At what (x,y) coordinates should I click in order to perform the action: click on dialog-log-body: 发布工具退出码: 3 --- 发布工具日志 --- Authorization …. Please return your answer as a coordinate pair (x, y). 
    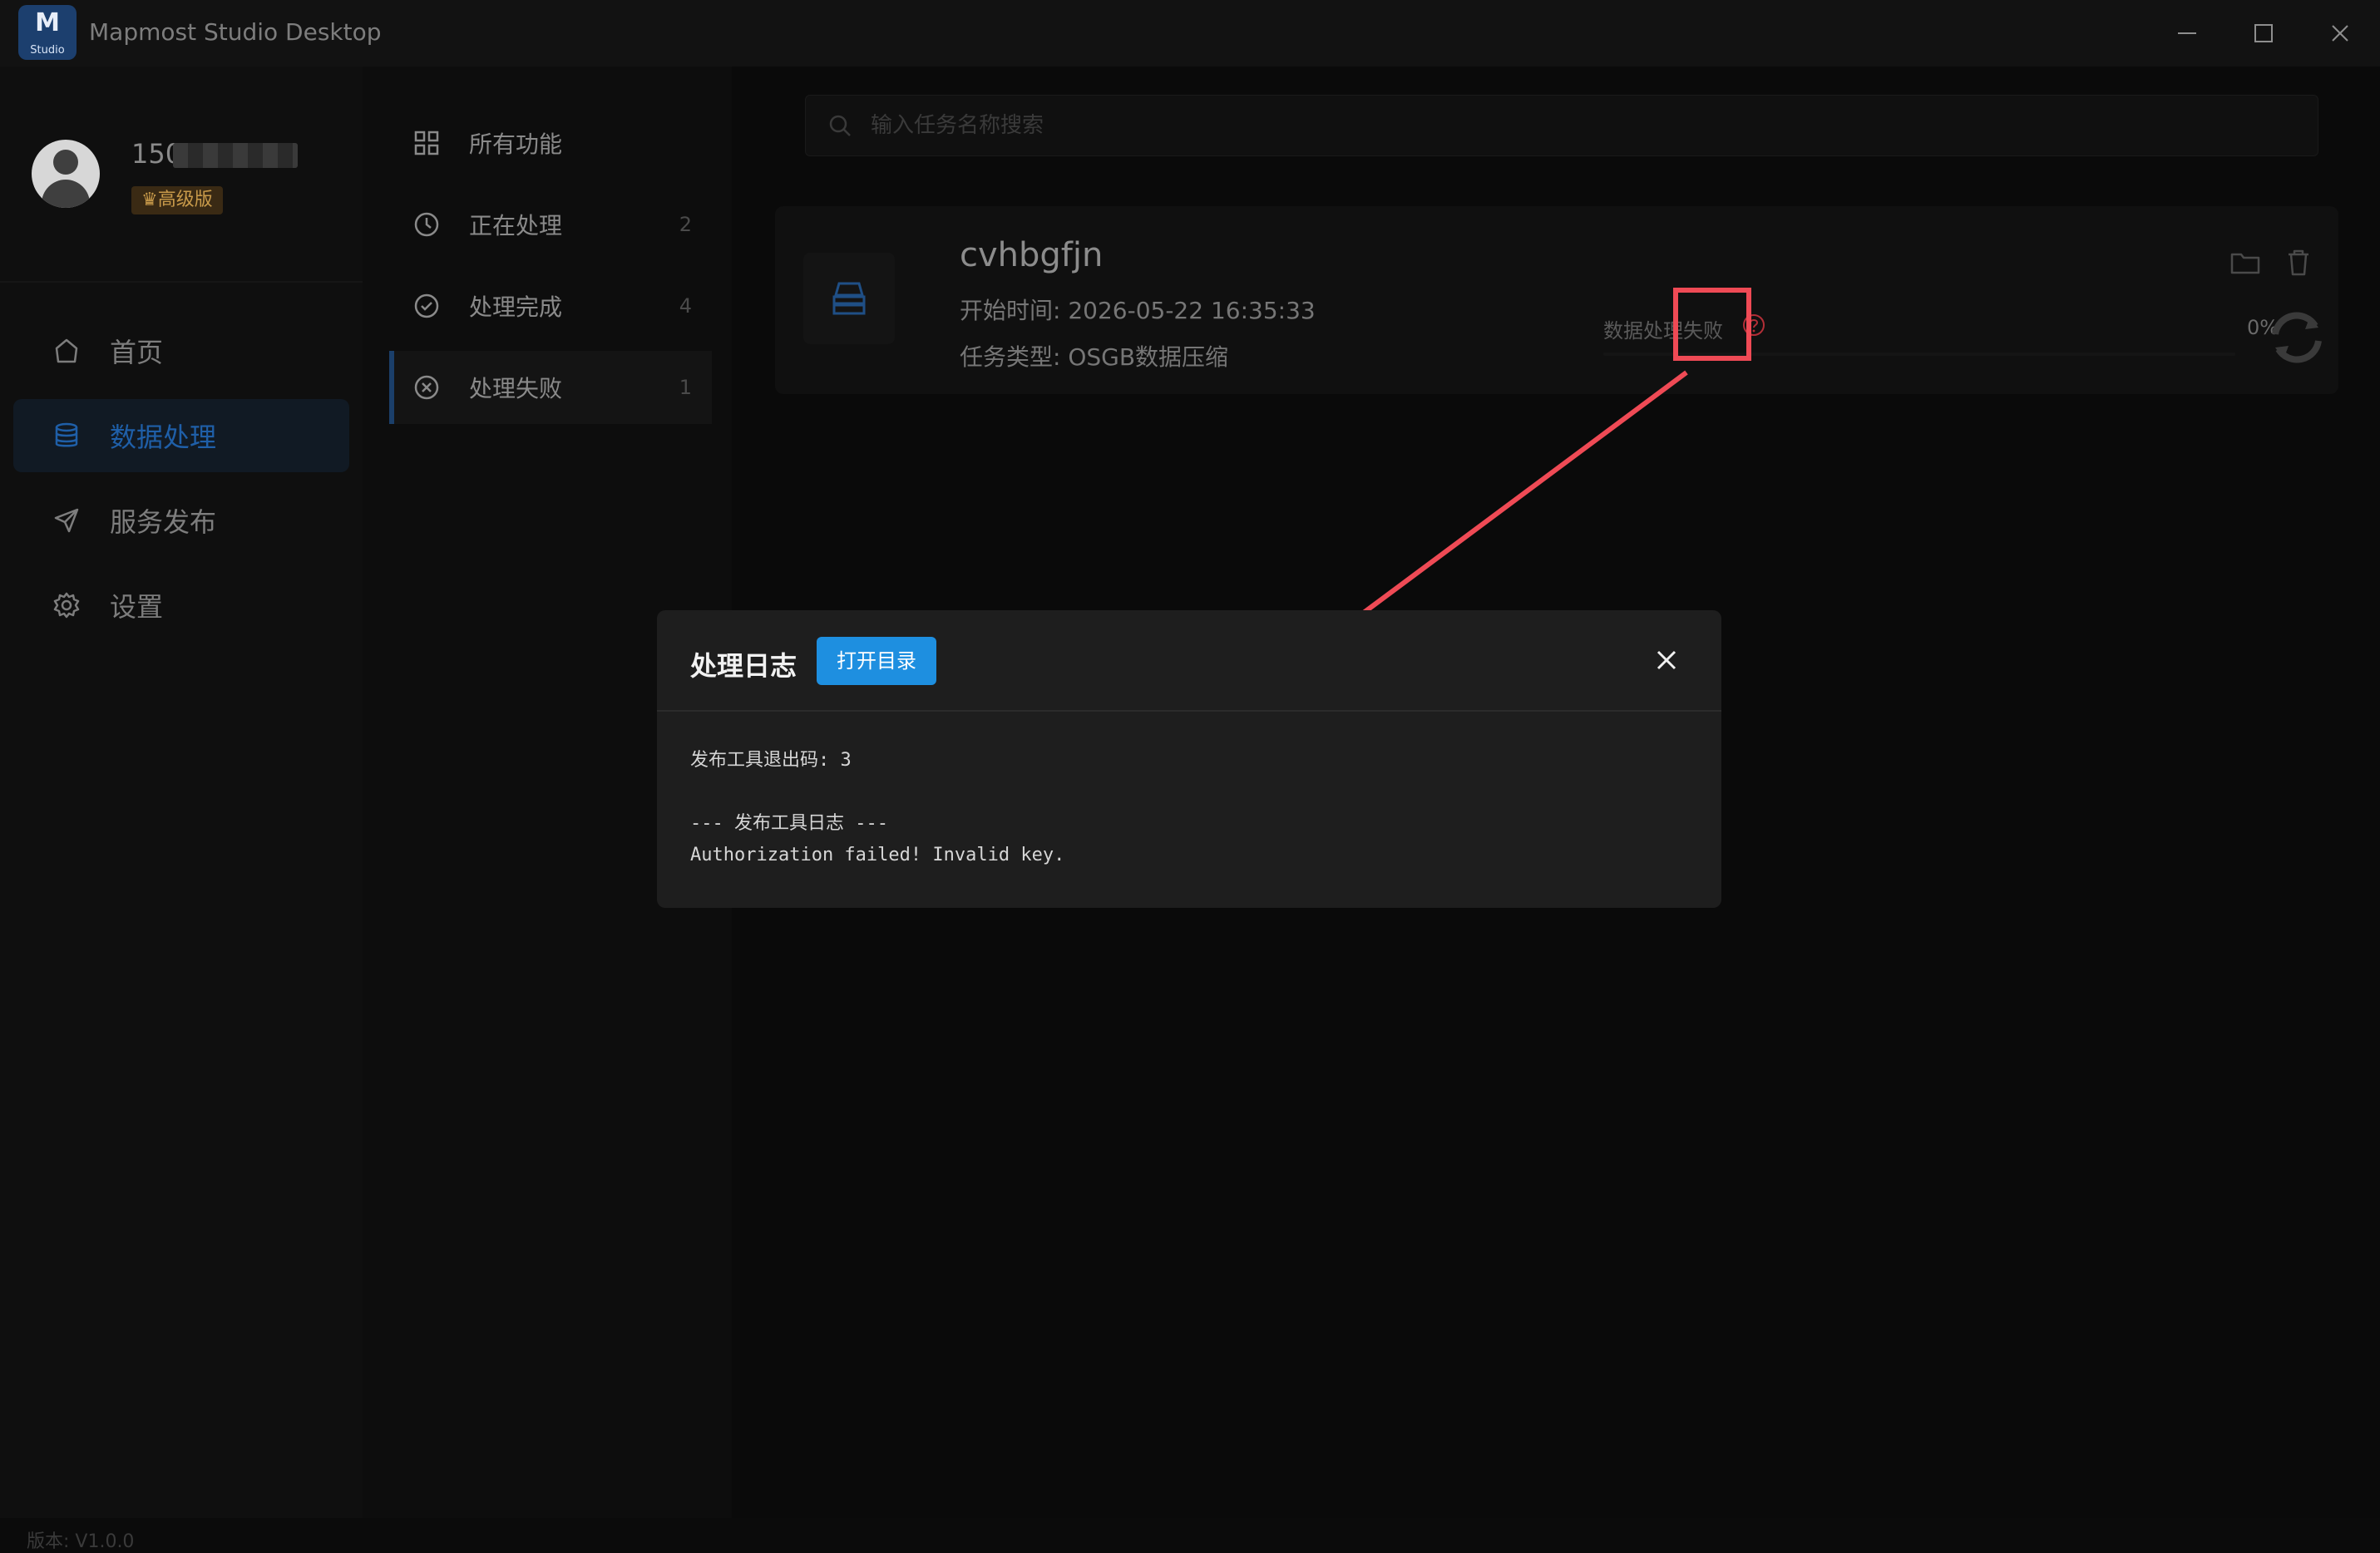
    Looking at the image, I should click on (1189, 808).